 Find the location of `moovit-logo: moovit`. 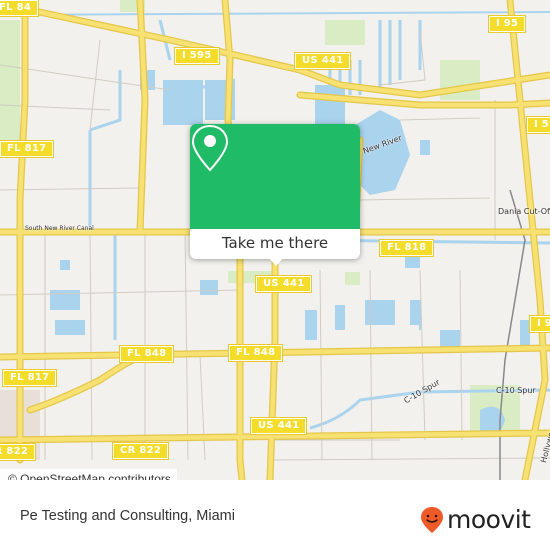

moovit-logo: moovit is located at coordinates (475, 520).